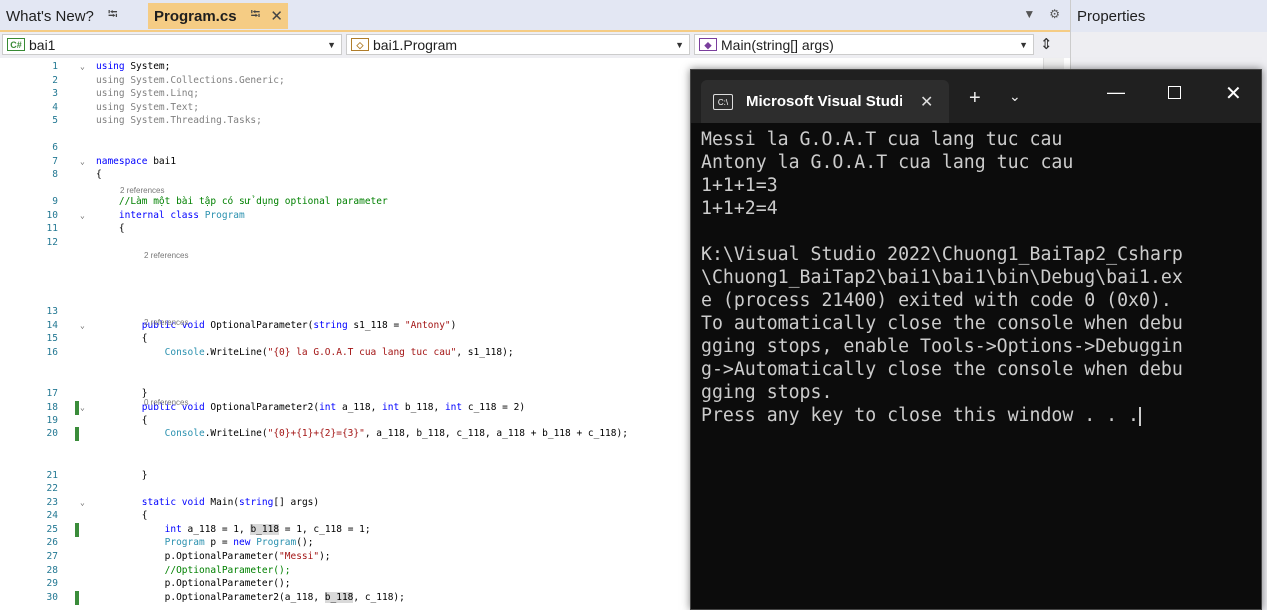 The height and width of the screenshot is (610, 1267). What do you see at coordinates (55, 120) in the screenshot?
I see `line-number: 5` at bounding box center [55, 120].